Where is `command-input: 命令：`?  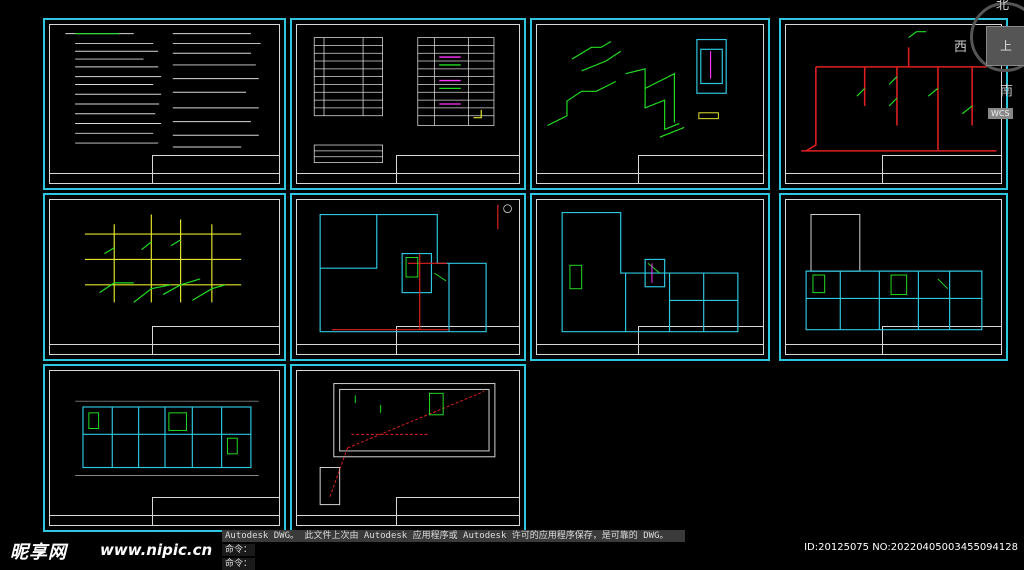
command-input: 命令： is located at coordinates (238, 564).